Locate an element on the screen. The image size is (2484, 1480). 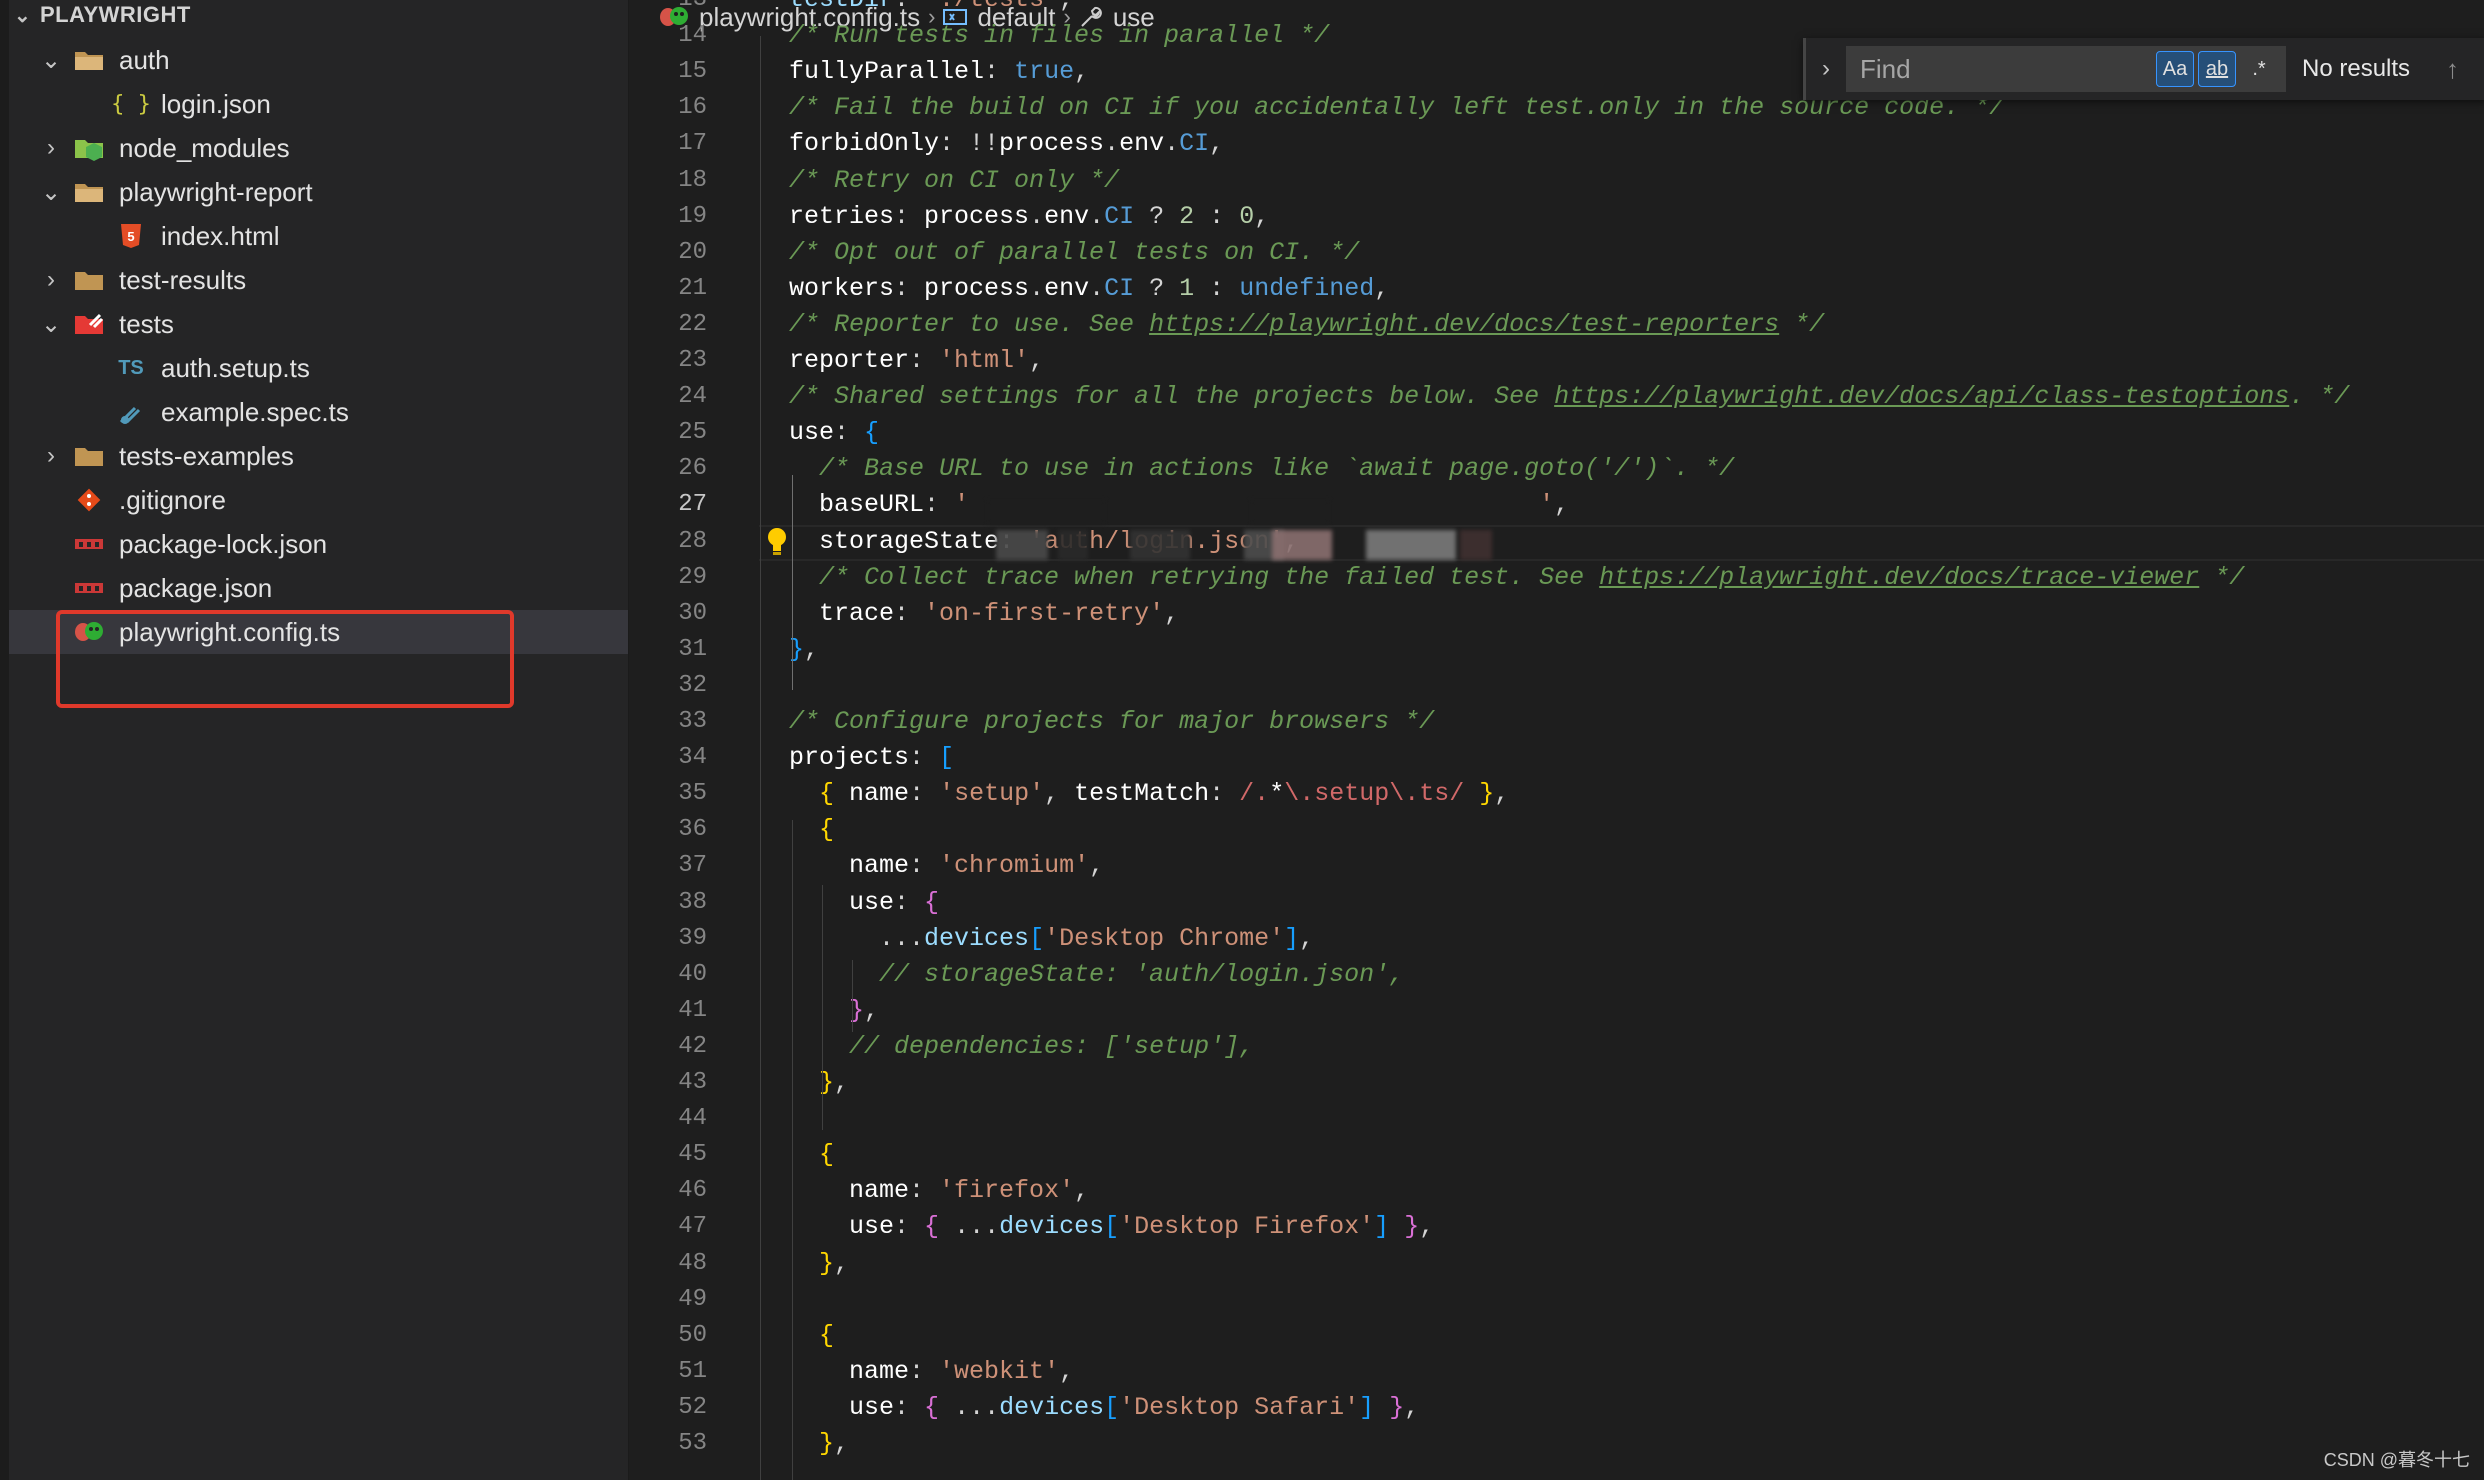
find-input-box: Aa ab .* is located at coordinates (2066, 69).